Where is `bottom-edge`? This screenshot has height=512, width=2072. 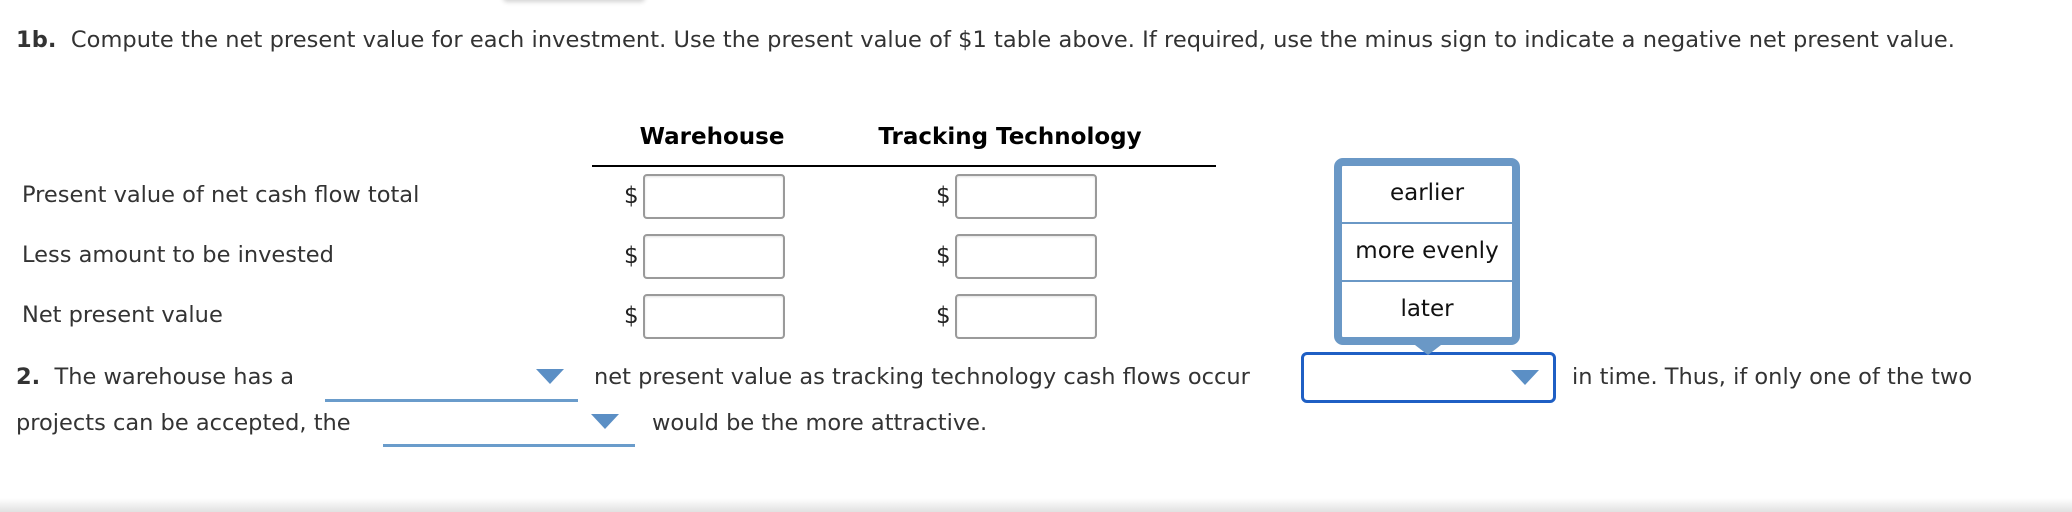
bottom-edge is located at coordinates (1036, 505).